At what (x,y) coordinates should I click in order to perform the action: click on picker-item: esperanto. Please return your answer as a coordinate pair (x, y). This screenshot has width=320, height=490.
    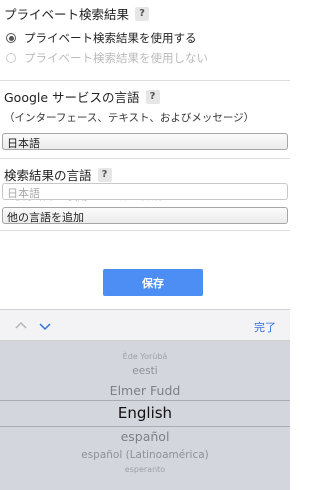
    Looking at the image, I should click on (145, 469).